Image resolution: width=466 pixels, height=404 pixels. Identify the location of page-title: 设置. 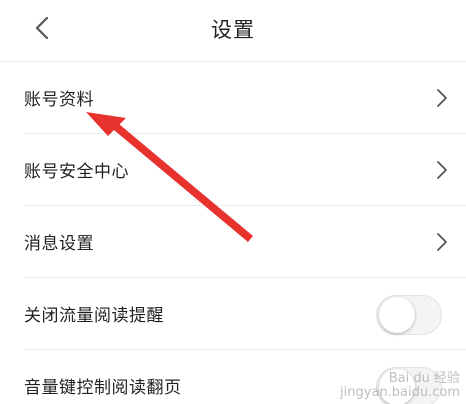
(233, 30).